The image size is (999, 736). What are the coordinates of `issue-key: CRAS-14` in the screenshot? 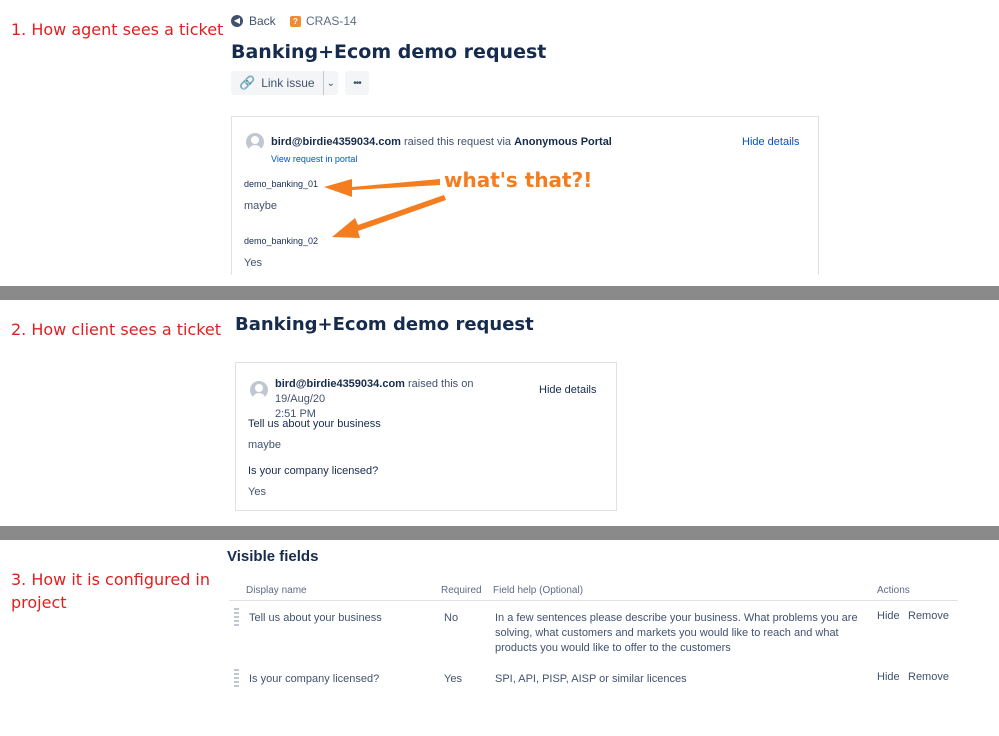 It's located at (331, 21).